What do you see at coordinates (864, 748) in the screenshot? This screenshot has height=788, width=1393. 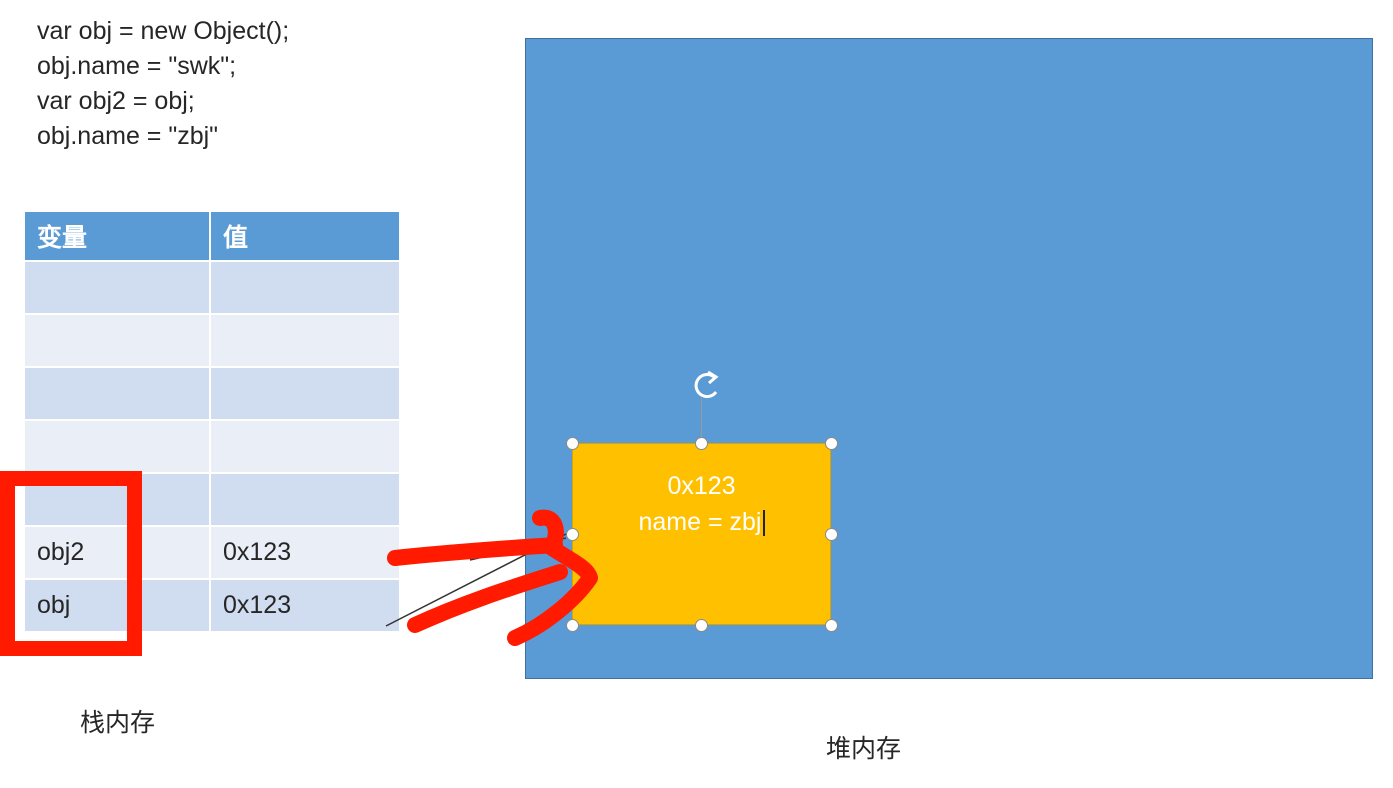 I see `heap-caption: 堆内存` at bounding box center [864, 748].